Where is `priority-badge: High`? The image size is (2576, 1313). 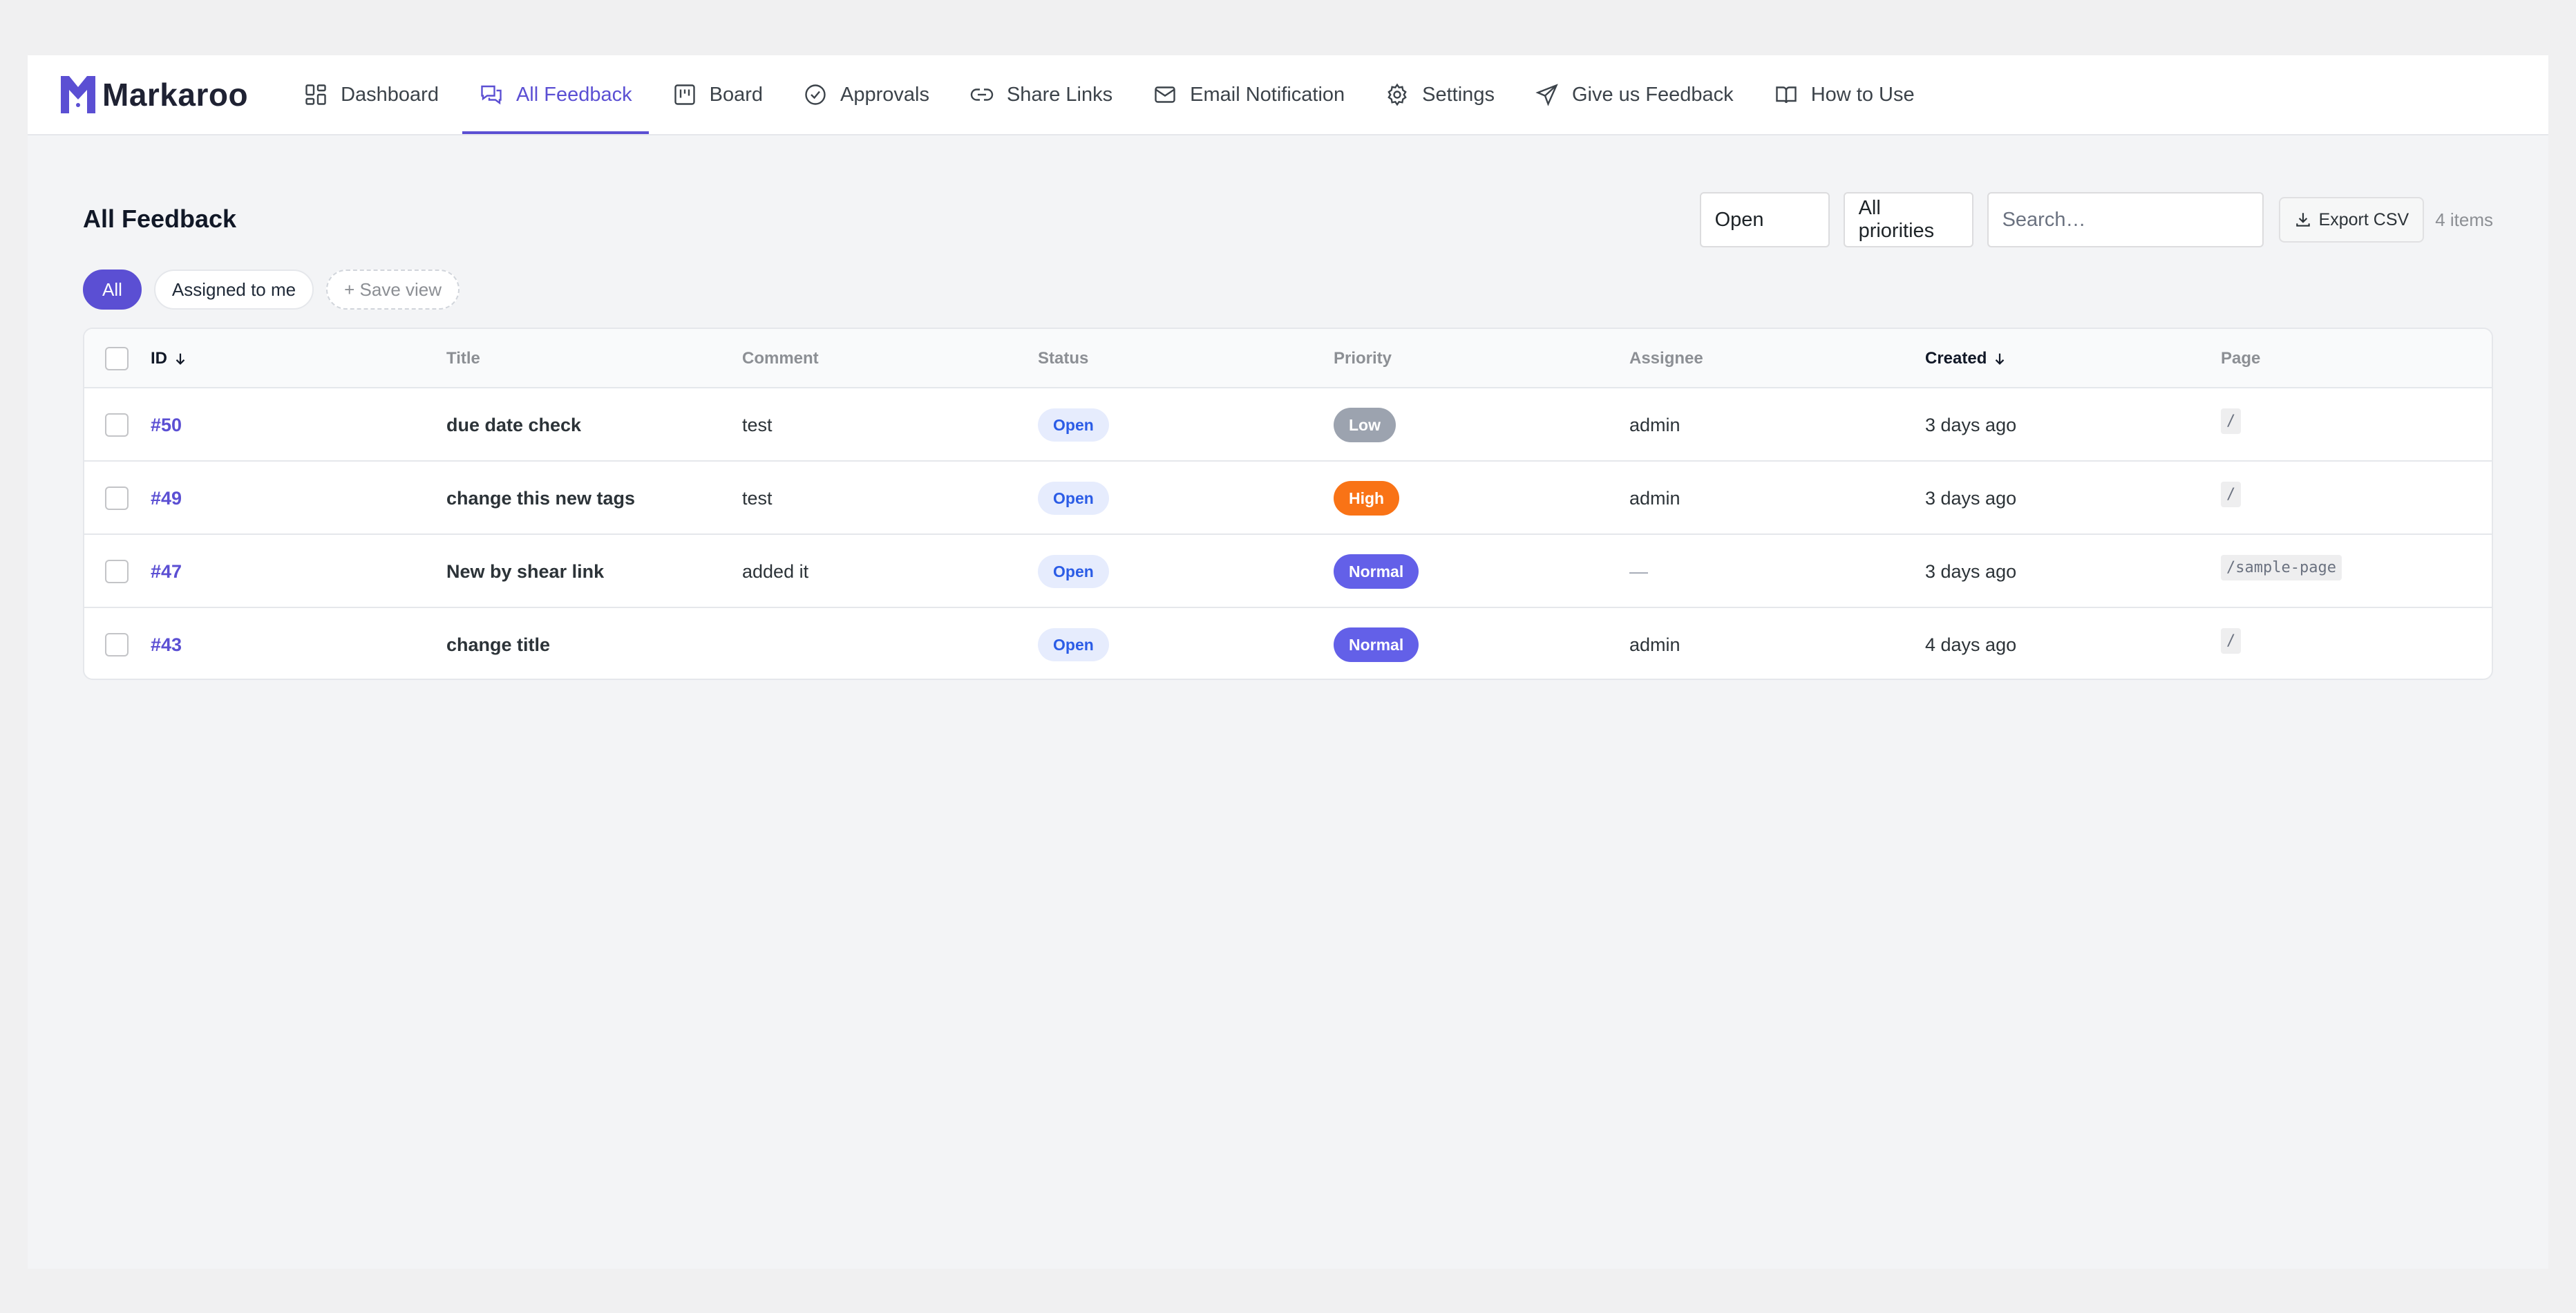
priority-badge: High is located at coordinates (1367, 499).